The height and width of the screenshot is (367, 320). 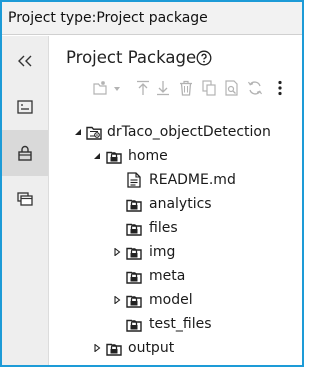 I want to click on tree-item-test-files: test_files, so click(x=169, y=324).